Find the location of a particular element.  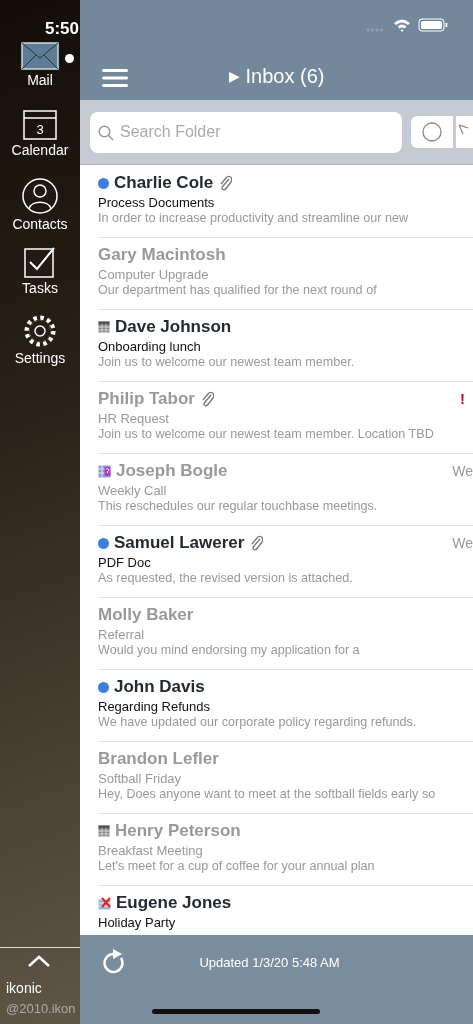

message-subject: Holiday Party is located at coordinates (137, 923).